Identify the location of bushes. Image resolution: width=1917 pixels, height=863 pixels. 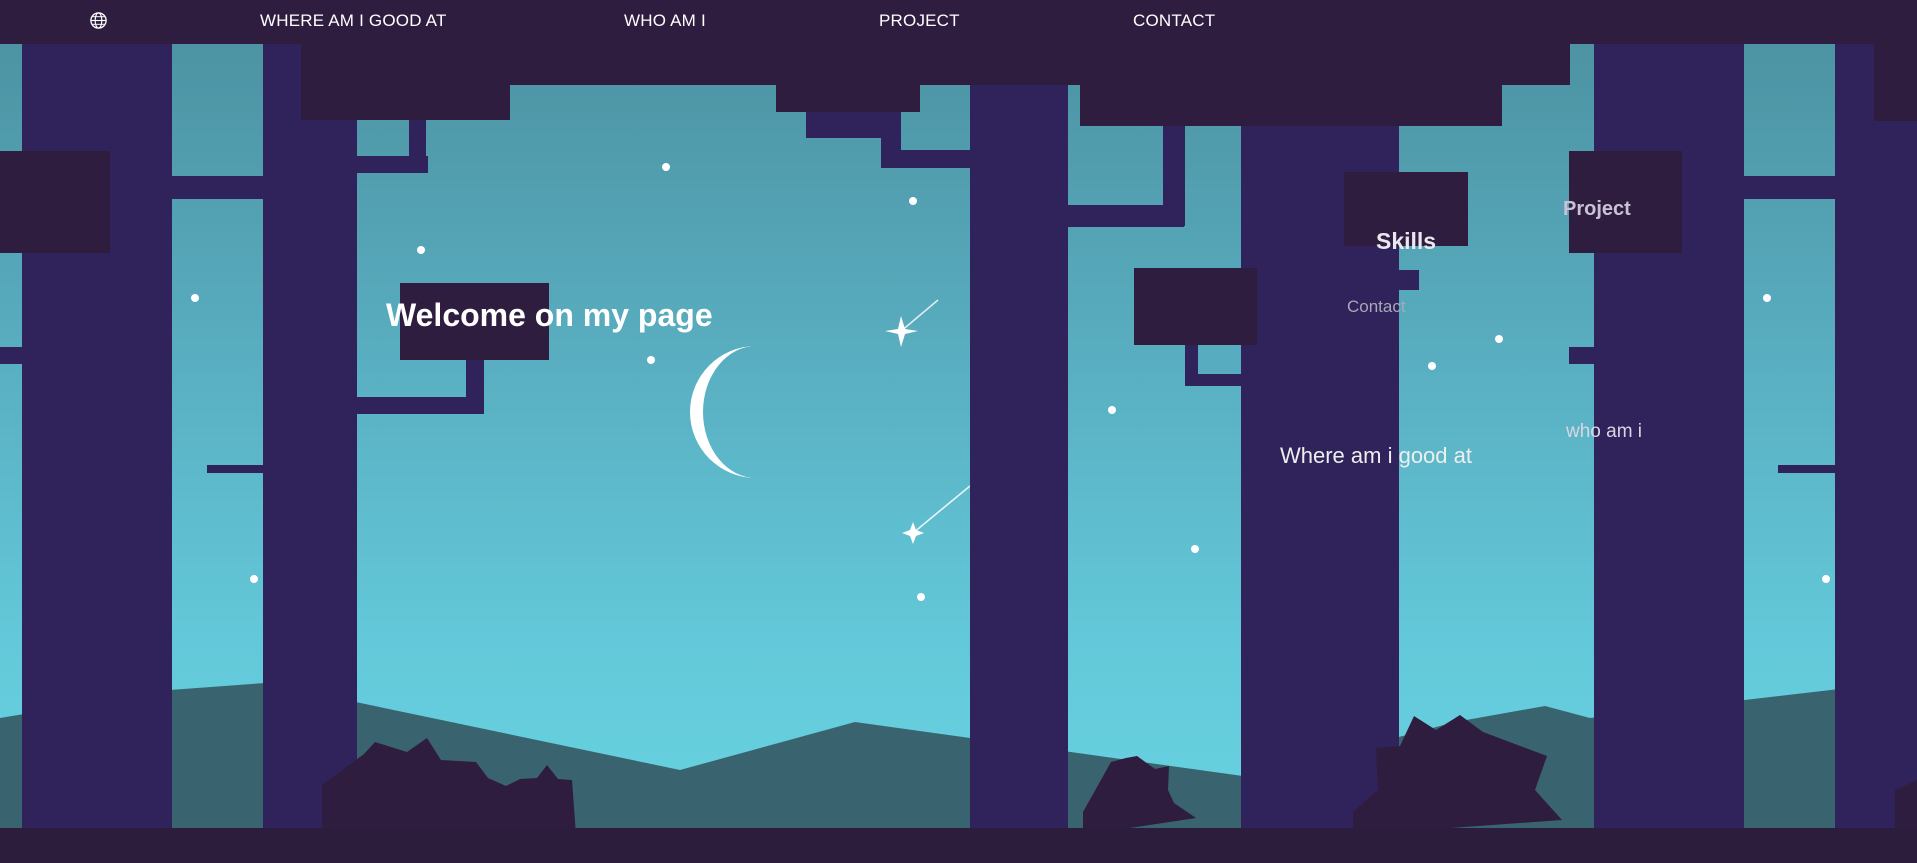
(1119, 775).